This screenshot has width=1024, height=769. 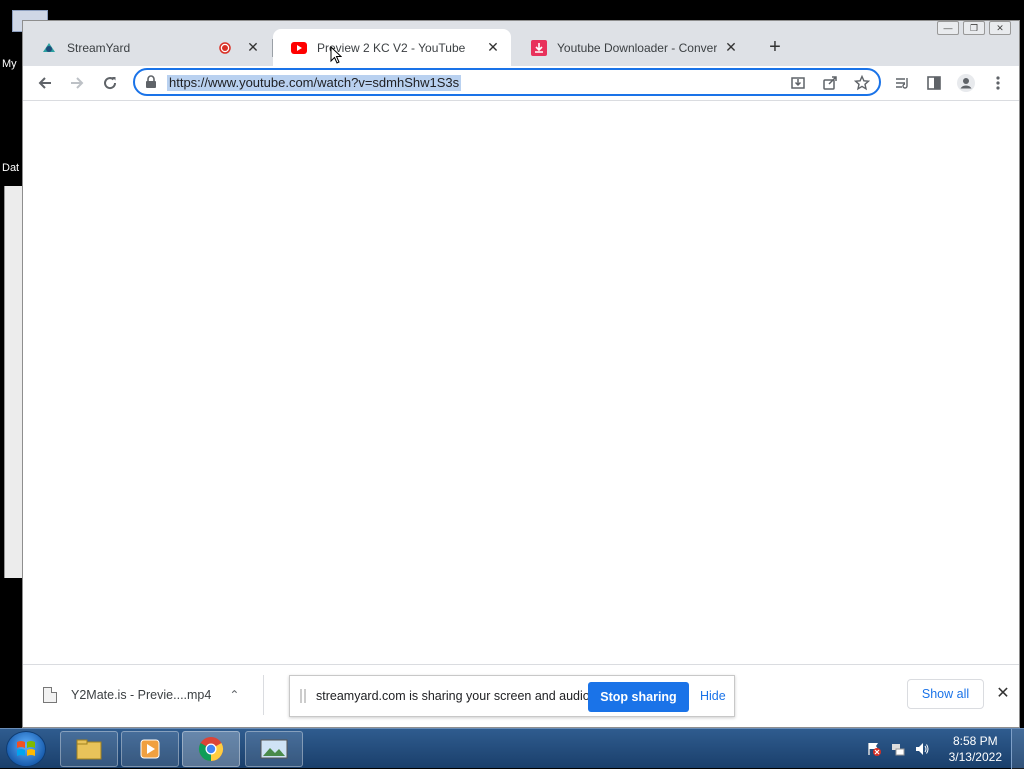 I want to click on hide-button: Hide, so click(x=713, y=696).